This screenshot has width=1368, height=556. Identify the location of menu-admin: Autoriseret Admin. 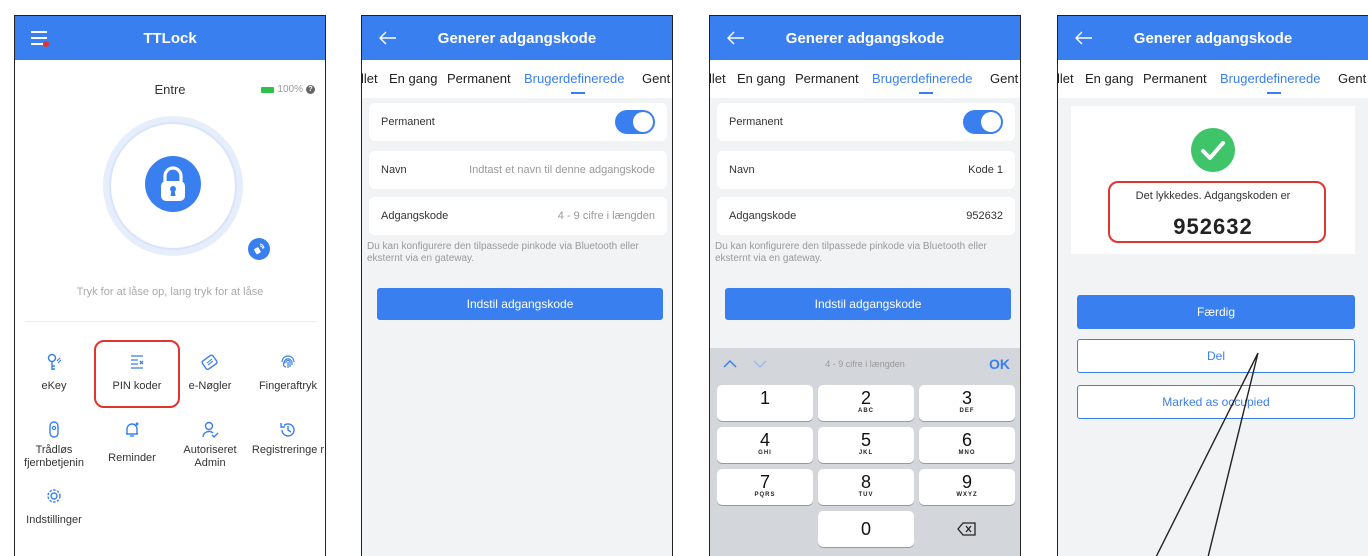
(210, 445).